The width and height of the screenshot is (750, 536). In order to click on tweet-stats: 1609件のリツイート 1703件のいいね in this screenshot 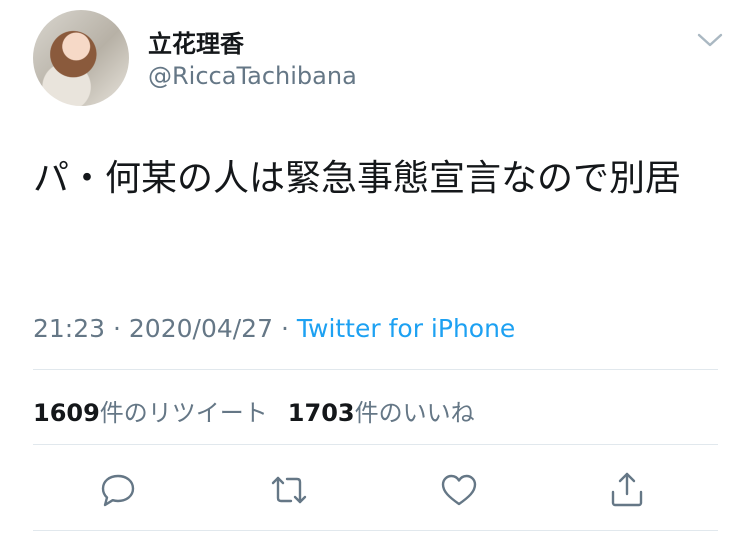, I will do `click(254, 410)`.